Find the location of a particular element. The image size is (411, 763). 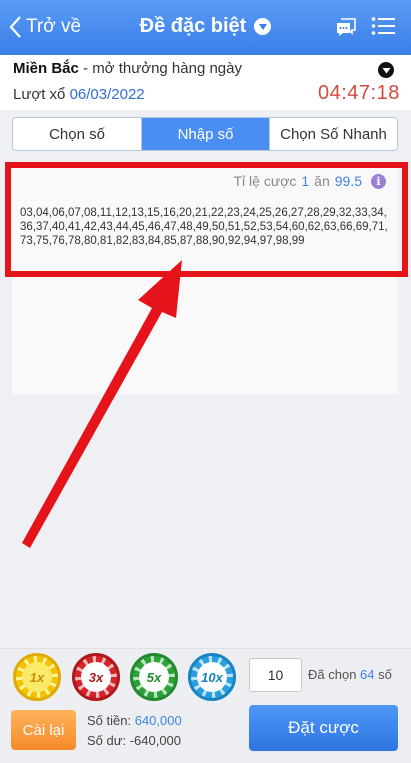

chip-5x-label: 5x is located at coordinates (154, 677).